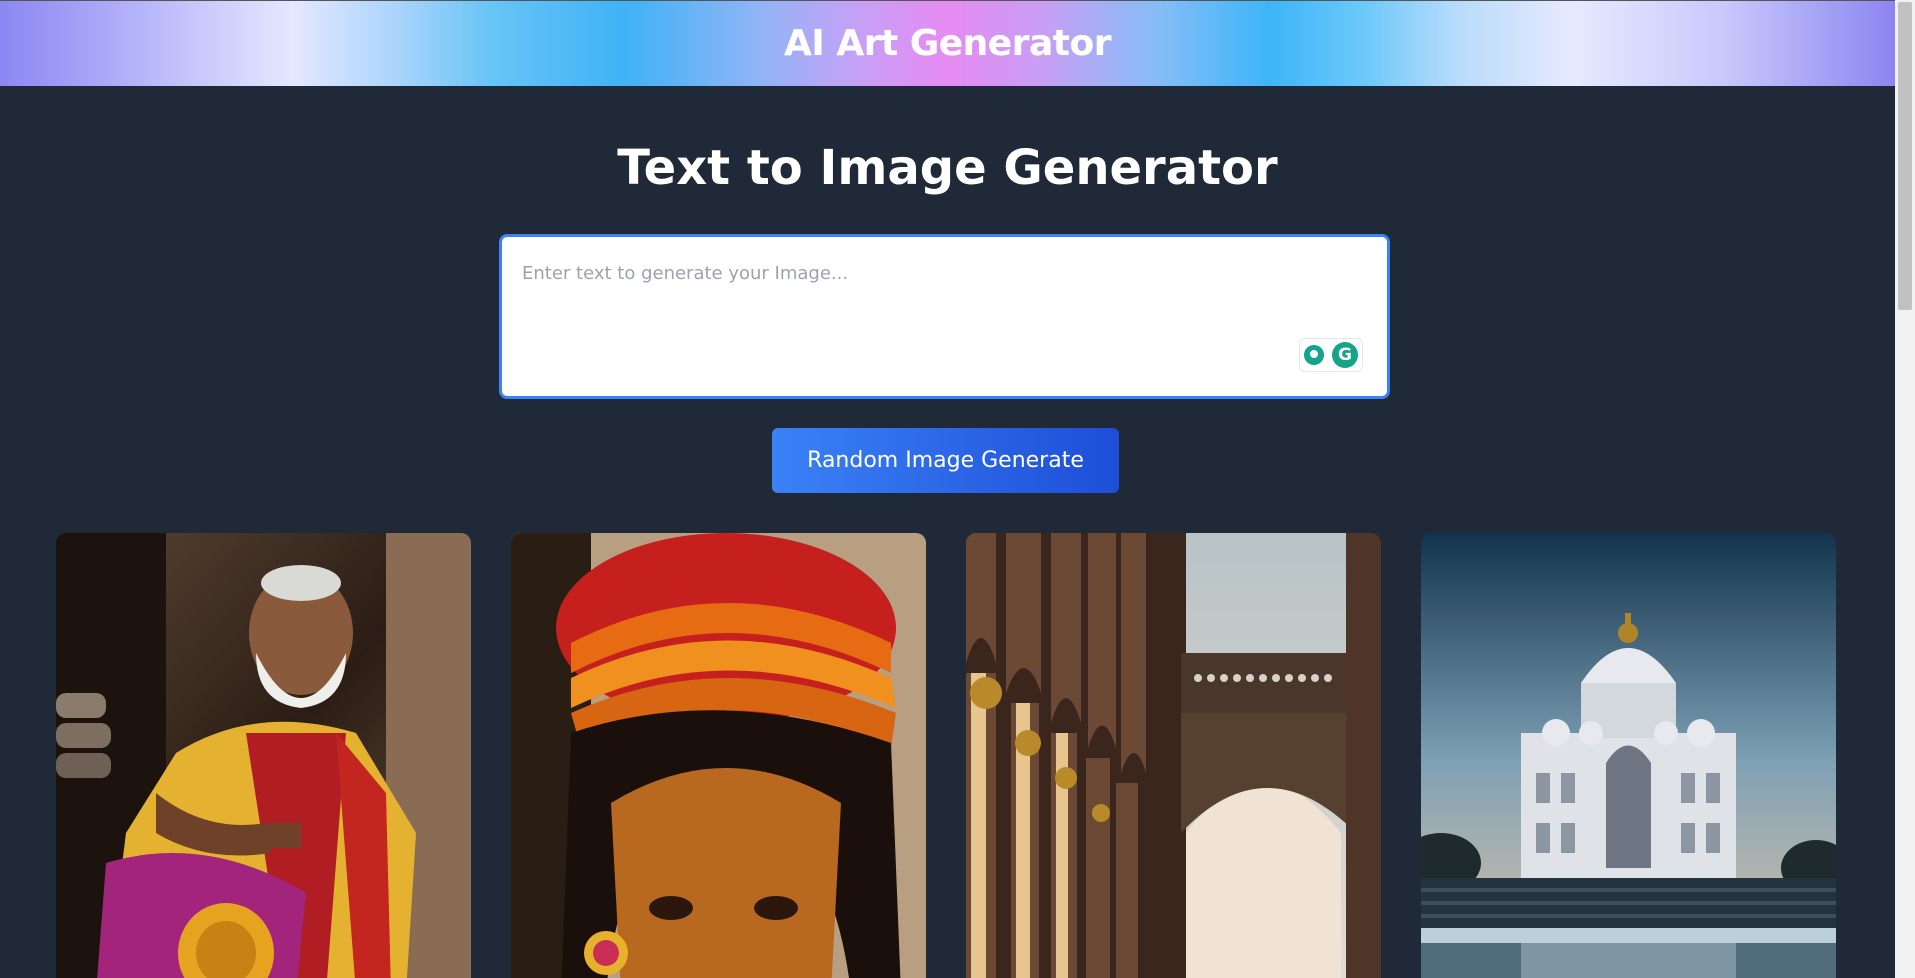 The height and width of the screenshot is (978, 1915). I want to click on random-generate-button: Random Image Generate, so click(945, 460).